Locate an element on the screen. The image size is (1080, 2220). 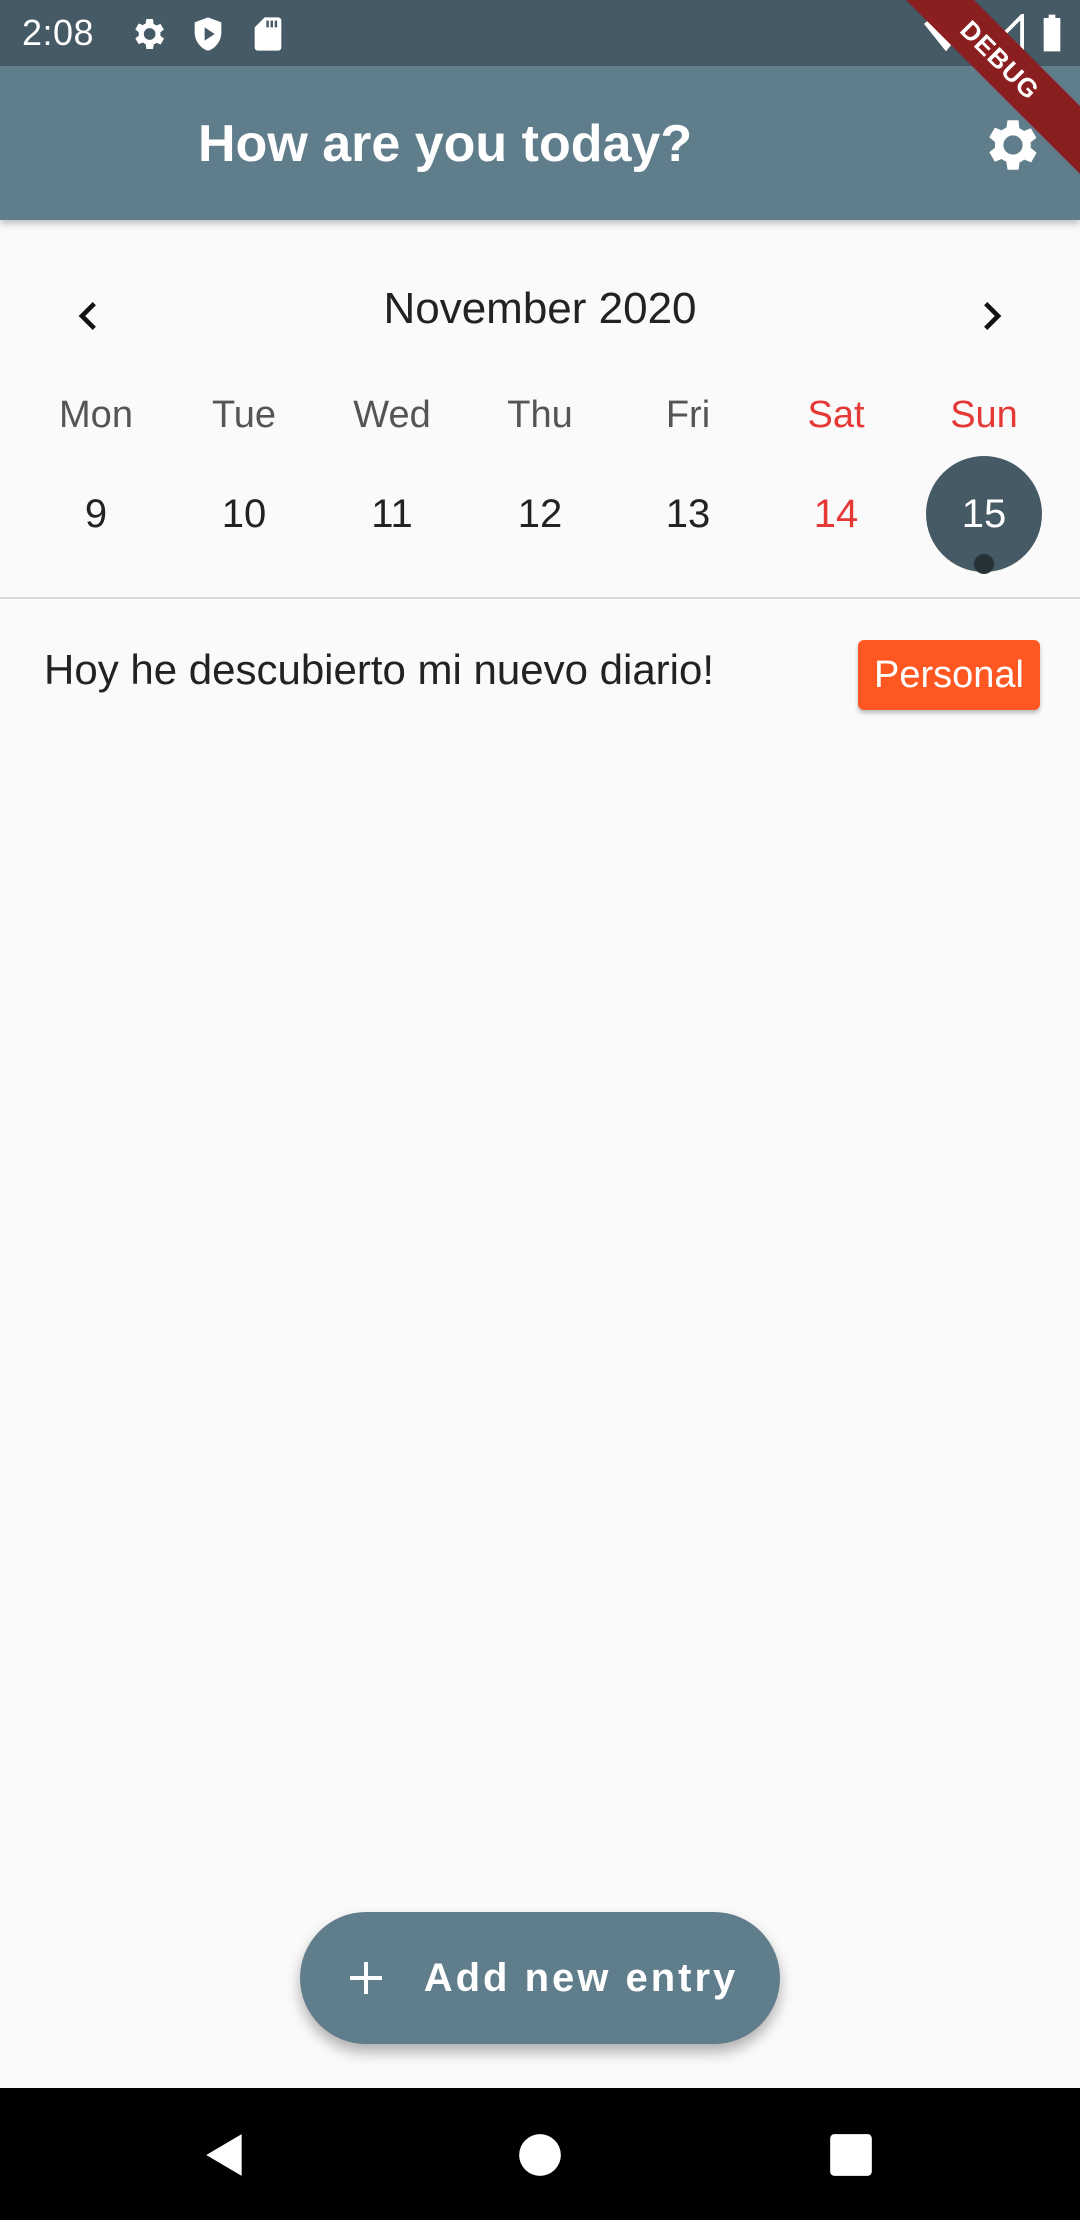
day-row: 9 10 11 12 13 14 15 is located at coordinates (540, 515).